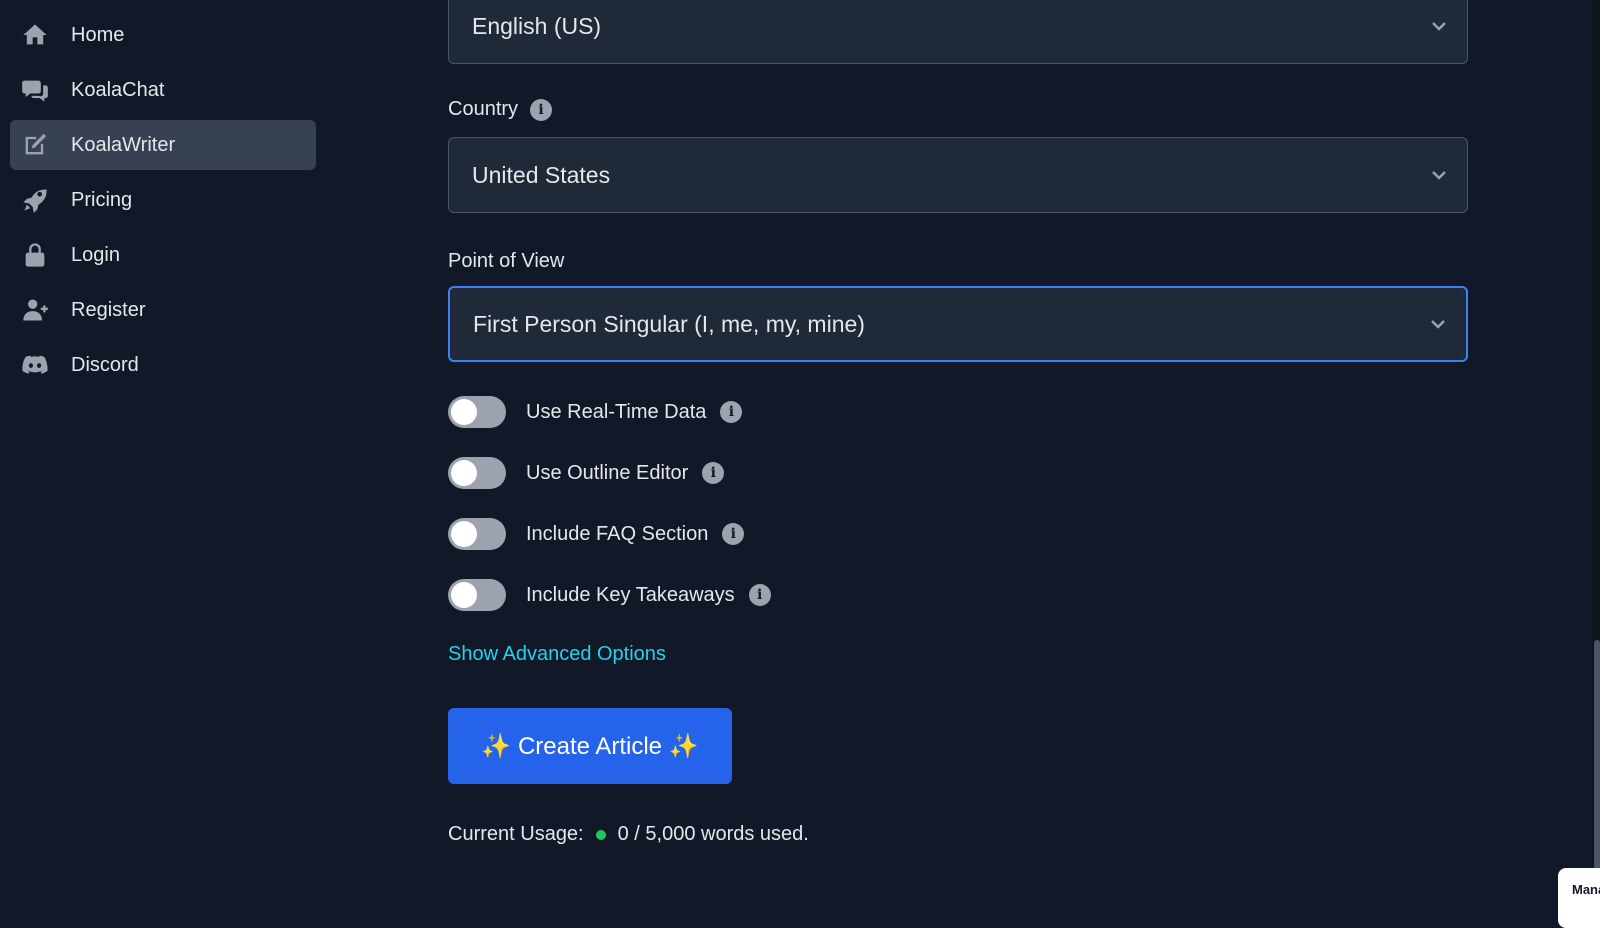 Image resolution: width=1600 pixels, height=928 pixels. I want to click on rocket-icon, so click(35, 200).